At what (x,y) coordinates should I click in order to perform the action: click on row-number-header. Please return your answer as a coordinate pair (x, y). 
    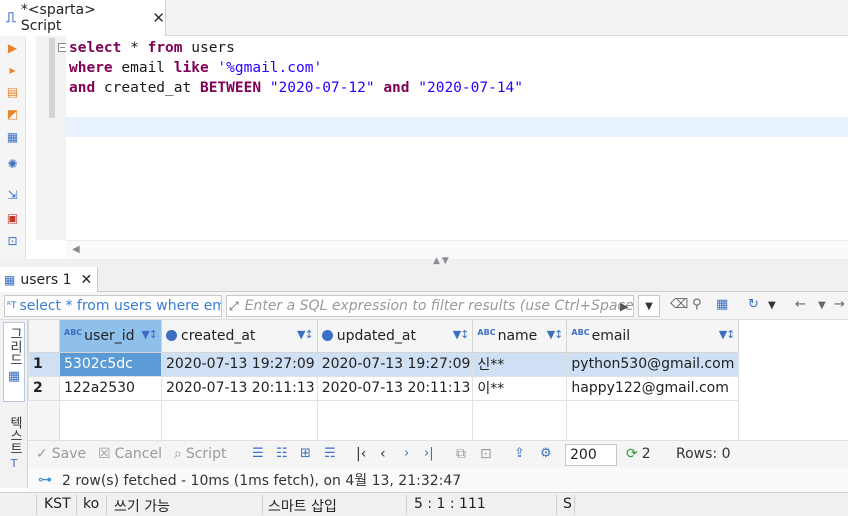
    Looking at the image, I should click on (44, 336).